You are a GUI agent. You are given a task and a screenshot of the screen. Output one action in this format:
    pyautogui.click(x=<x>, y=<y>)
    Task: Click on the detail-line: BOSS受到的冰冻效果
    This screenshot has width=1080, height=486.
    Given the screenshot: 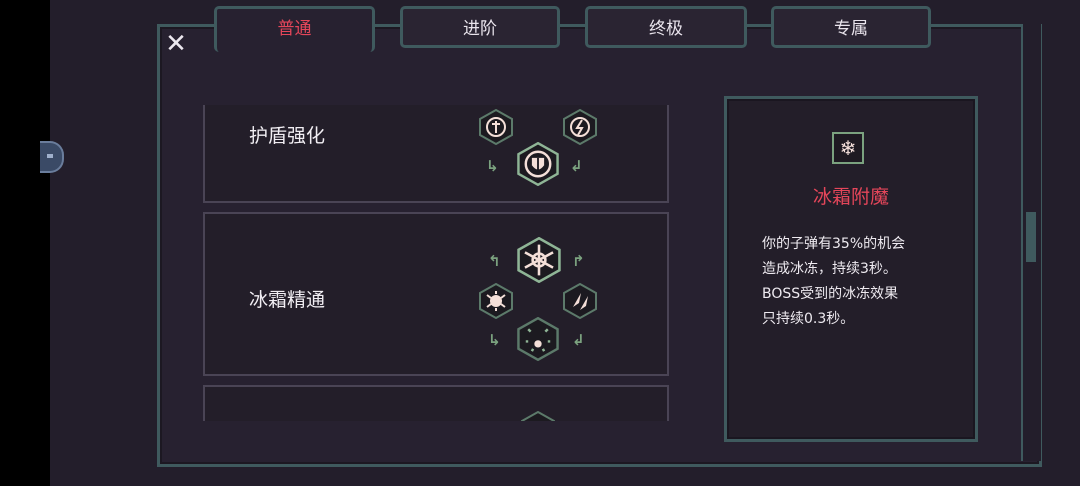 What is the action you would take?
    pyautogui.click(x=830, y=294)
    